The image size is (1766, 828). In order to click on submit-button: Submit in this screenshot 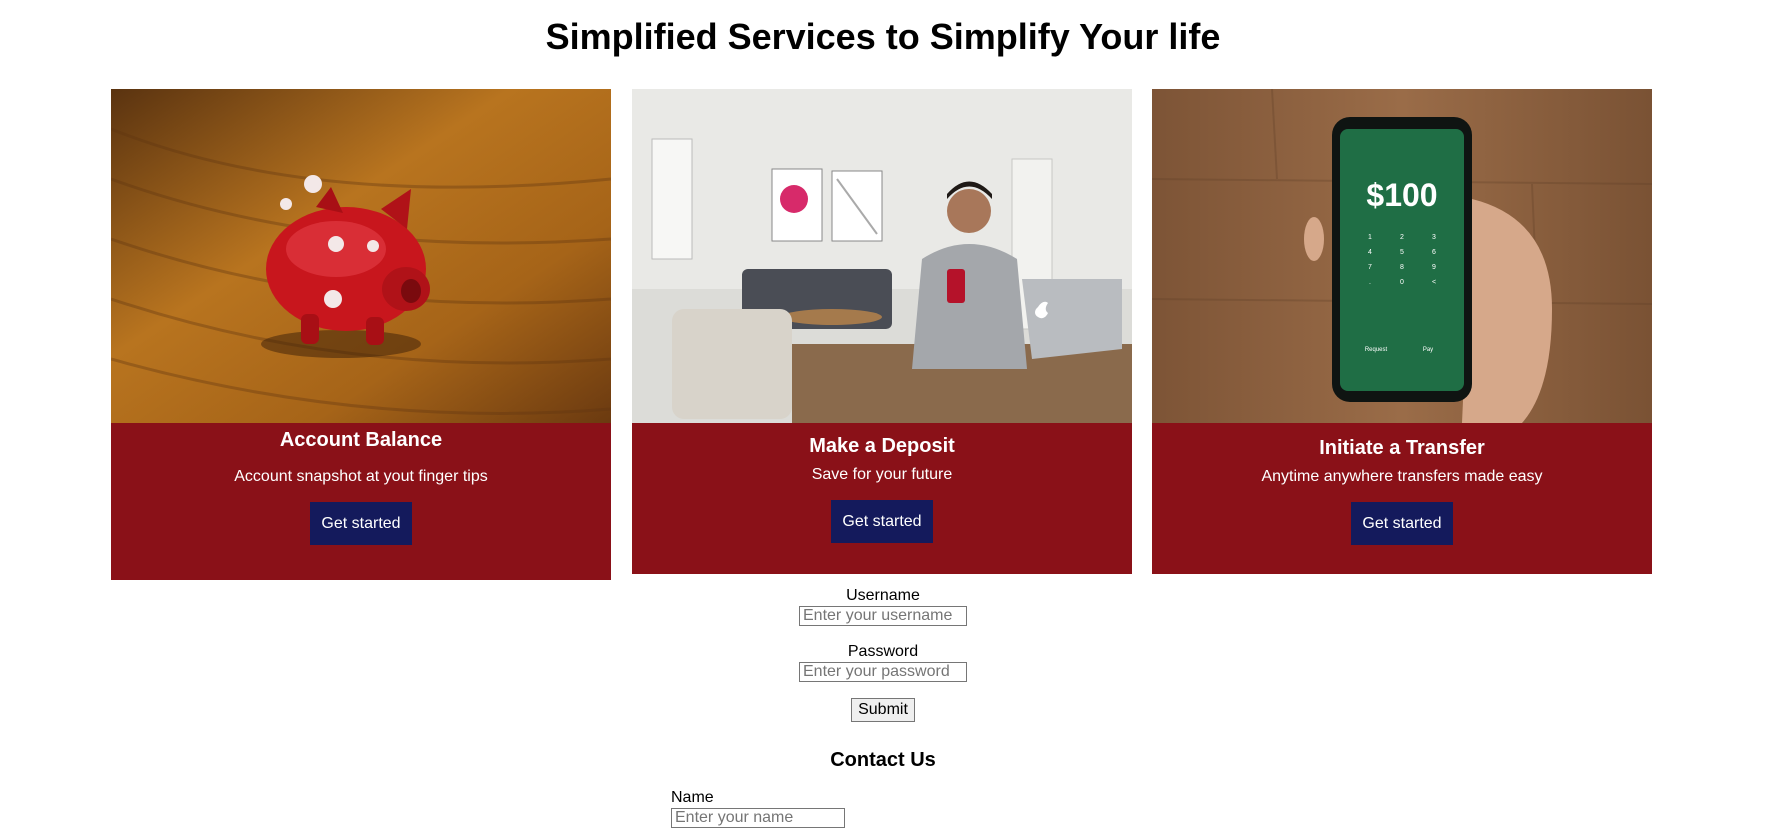, I will do `click(883, 710)`.